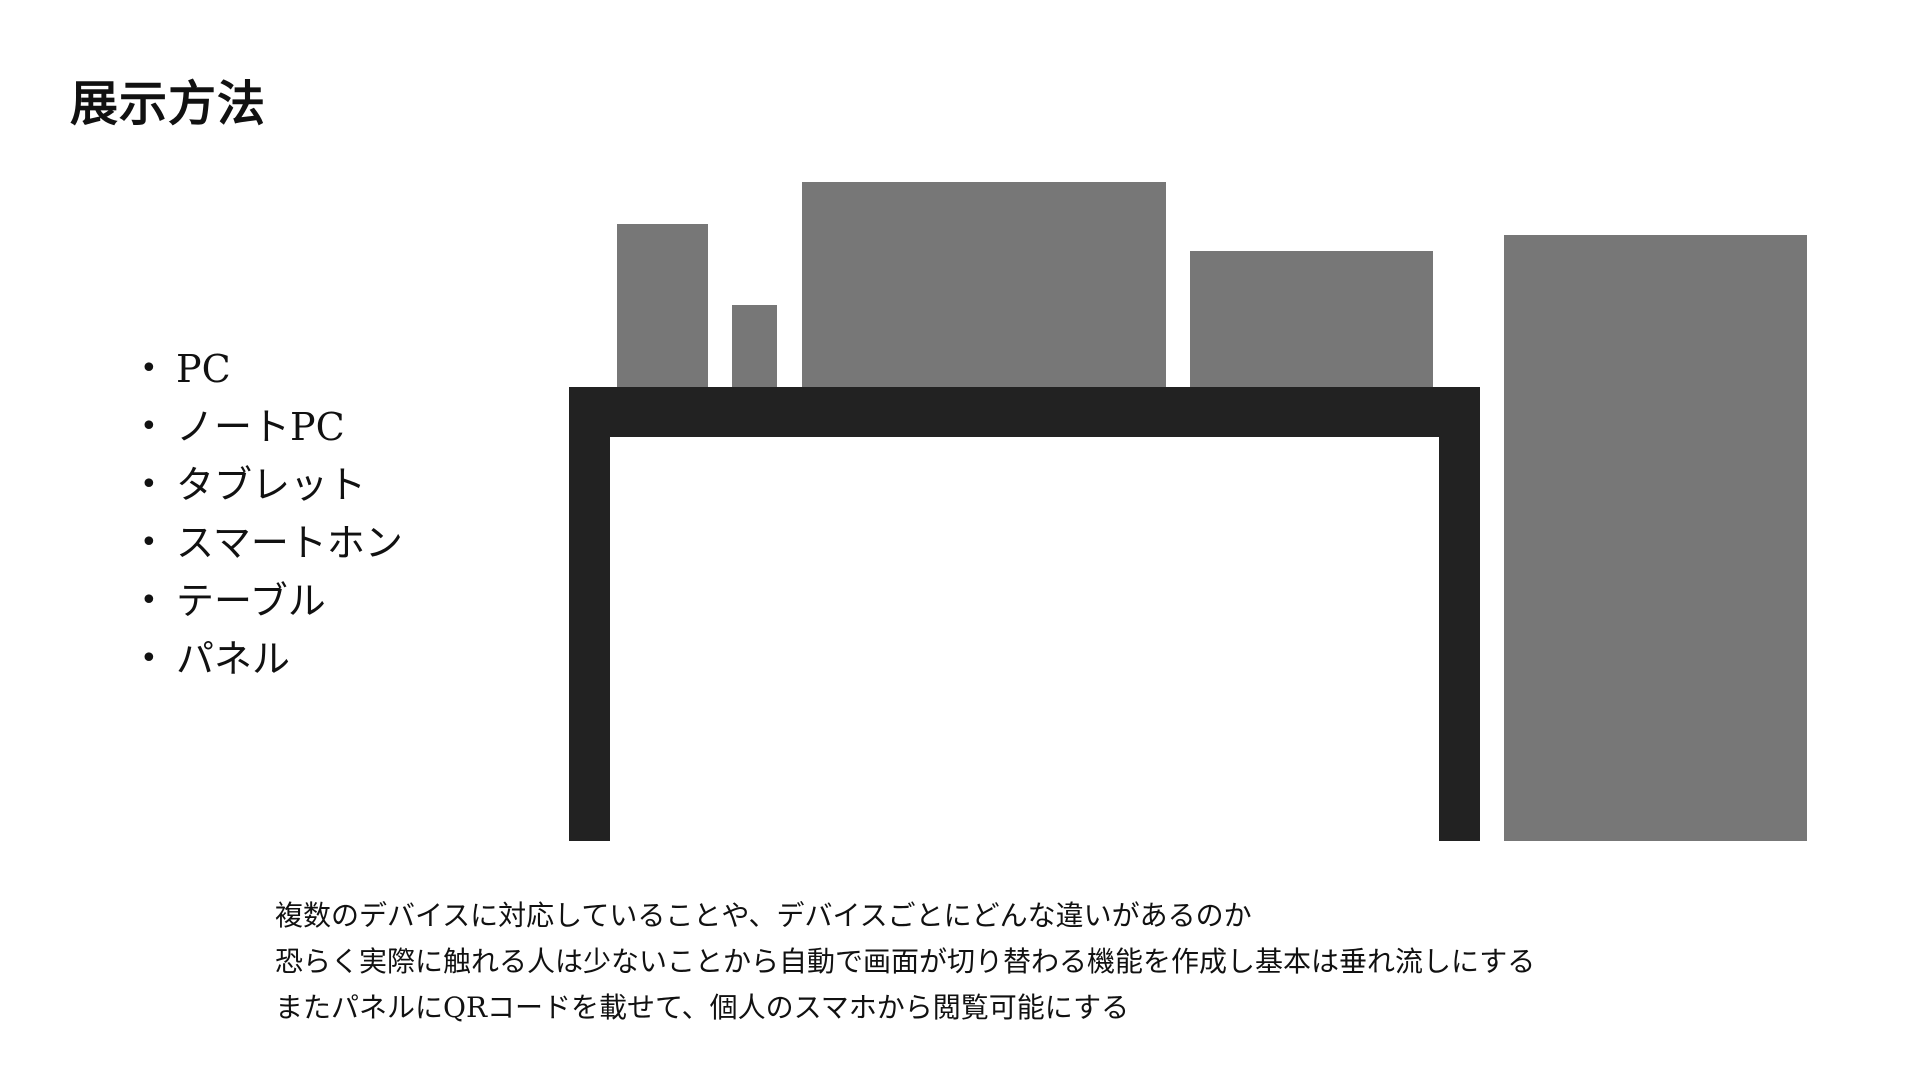  I want to click on pc-tower-shape, so click(662, 305).